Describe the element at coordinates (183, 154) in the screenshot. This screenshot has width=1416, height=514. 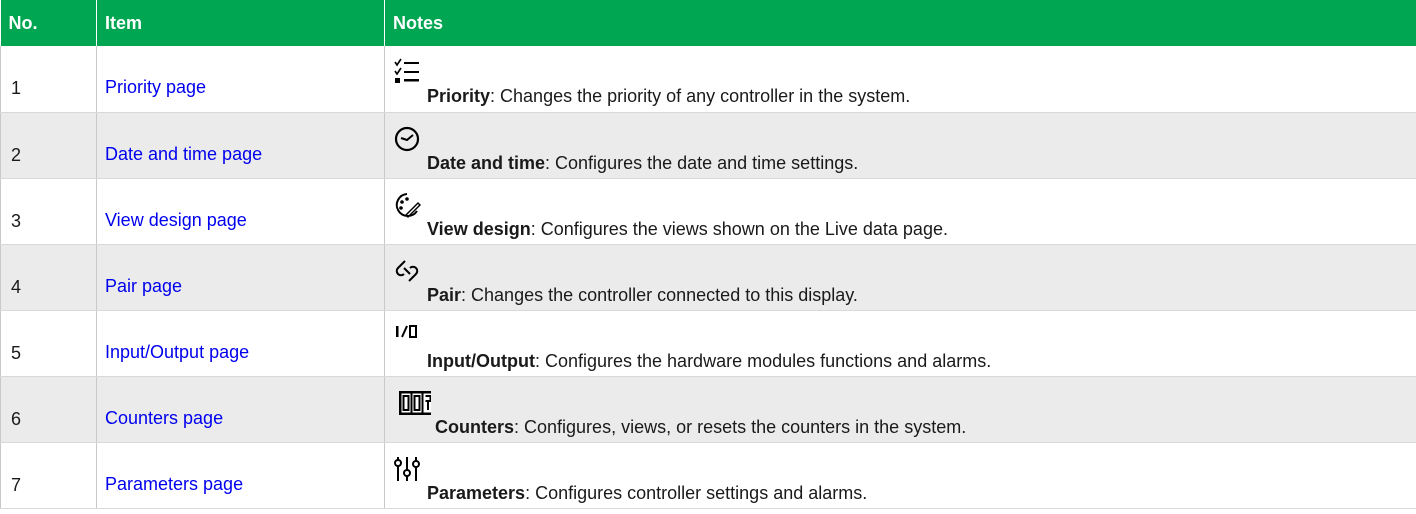
I see `date-time-page-link: Date and time page` at that location.